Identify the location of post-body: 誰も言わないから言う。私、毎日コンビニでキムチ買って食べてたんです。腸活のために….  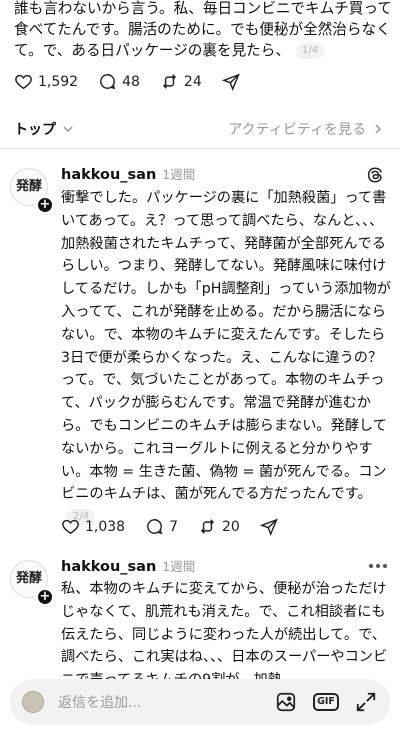
(203, 29).